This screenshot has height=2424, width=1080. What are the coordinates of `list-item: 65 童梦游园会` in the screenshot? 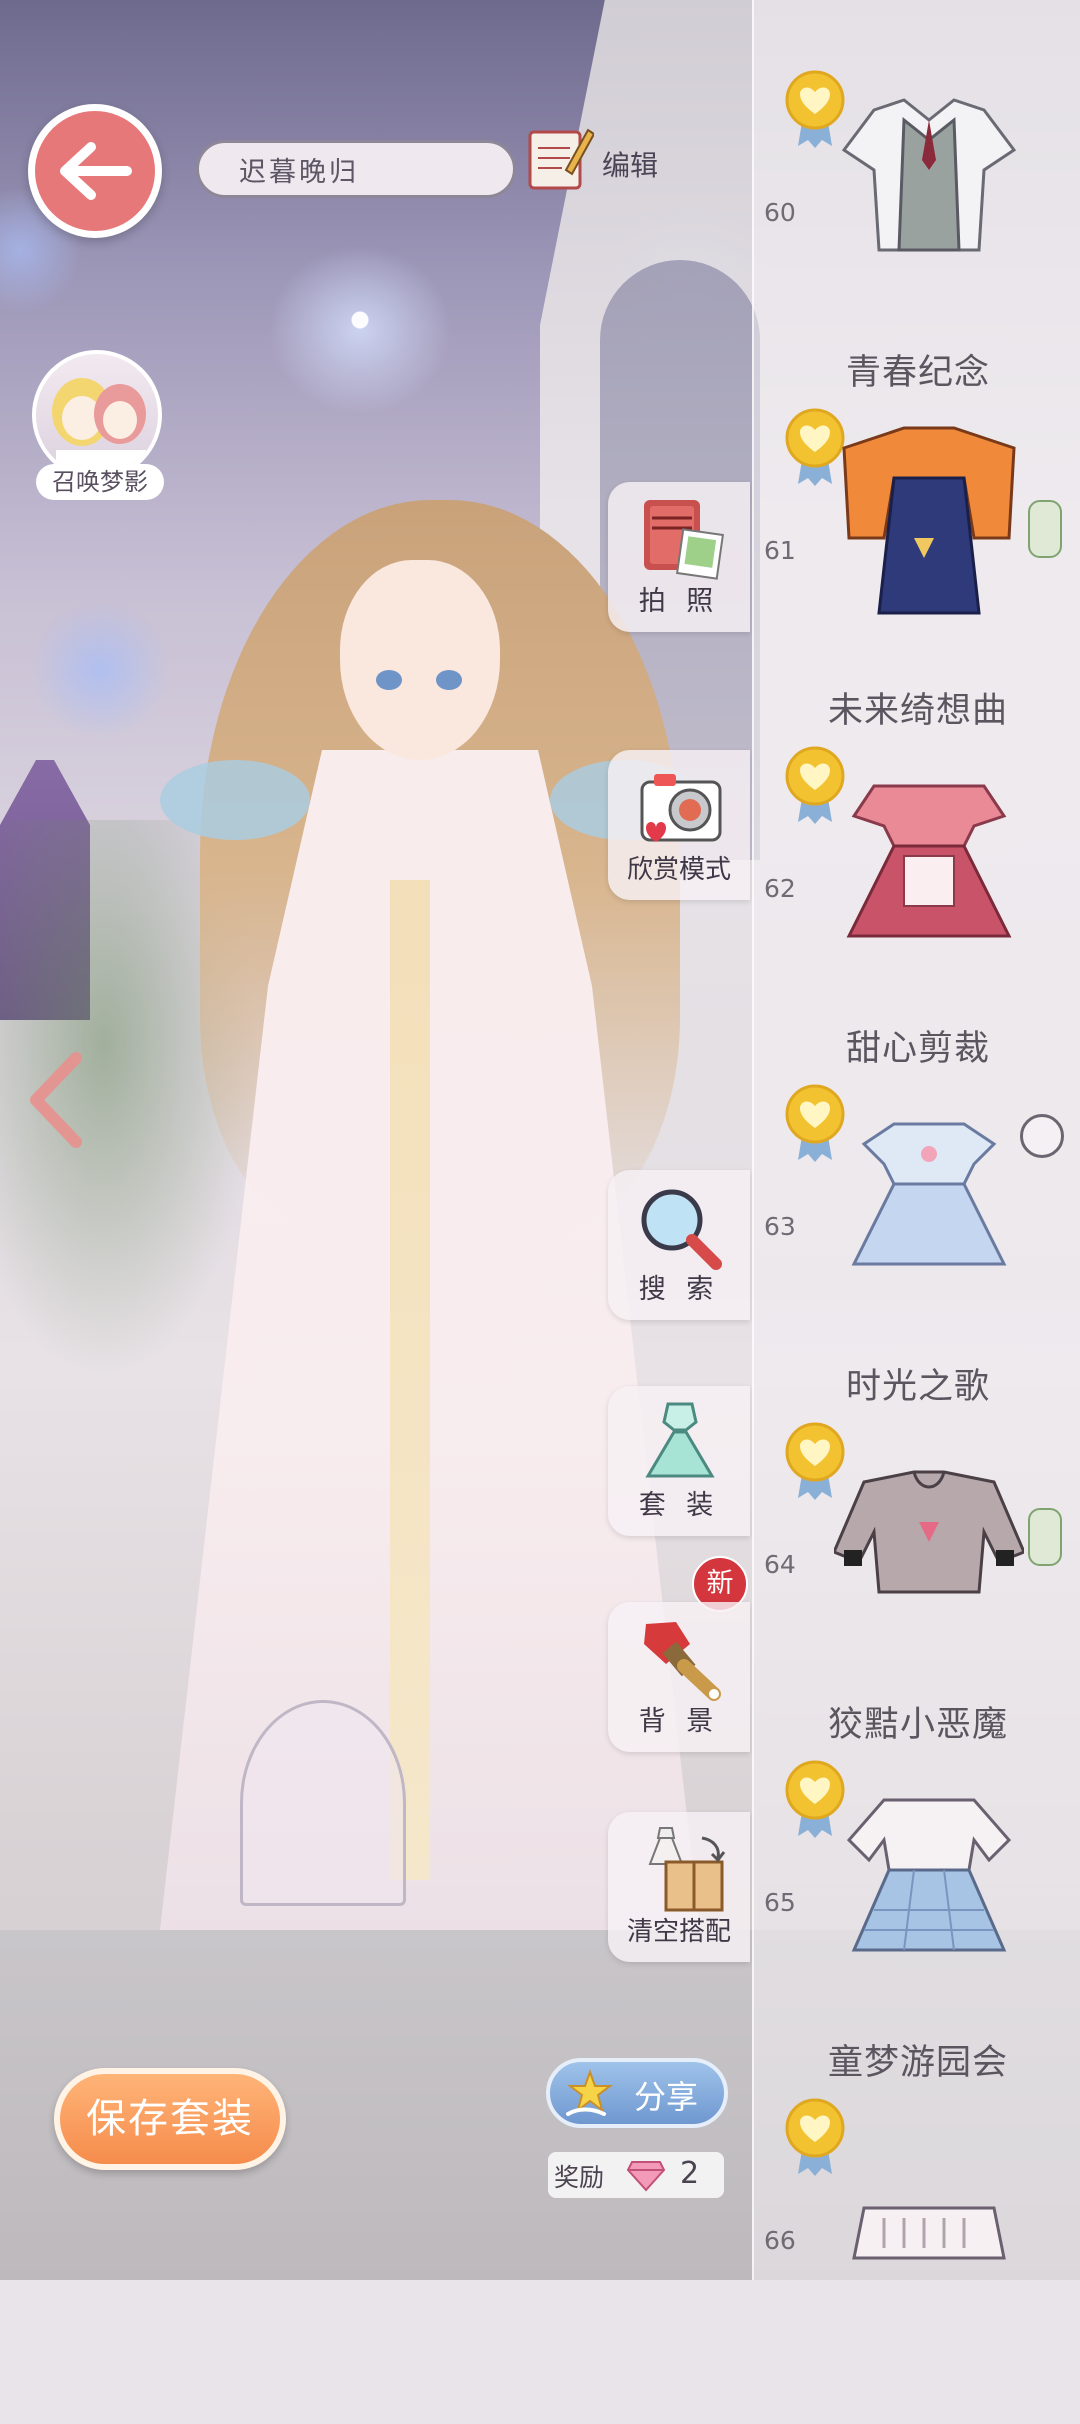 It's located at (917, 1917).